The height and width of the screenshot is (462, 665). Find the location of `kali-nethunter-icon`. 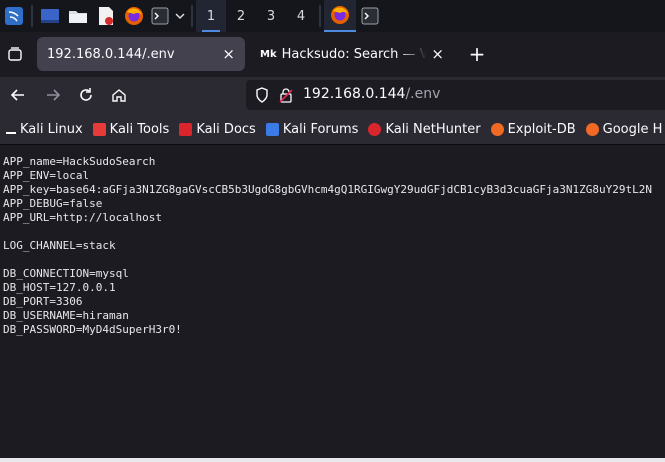

kali-nethunter-icon is located at coordinates (375, 129).